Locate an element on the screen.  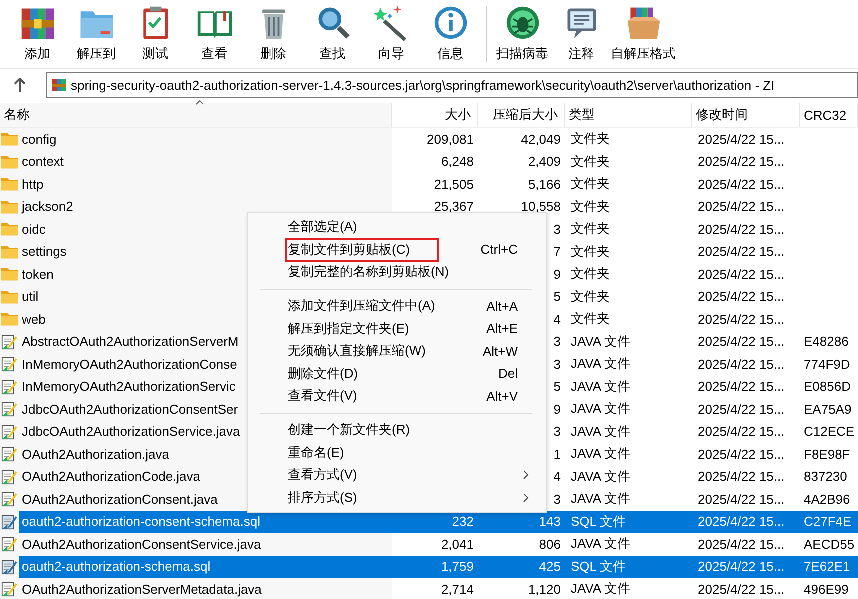
column-header: 压缩后大小 is located at coordinates (521, 115).